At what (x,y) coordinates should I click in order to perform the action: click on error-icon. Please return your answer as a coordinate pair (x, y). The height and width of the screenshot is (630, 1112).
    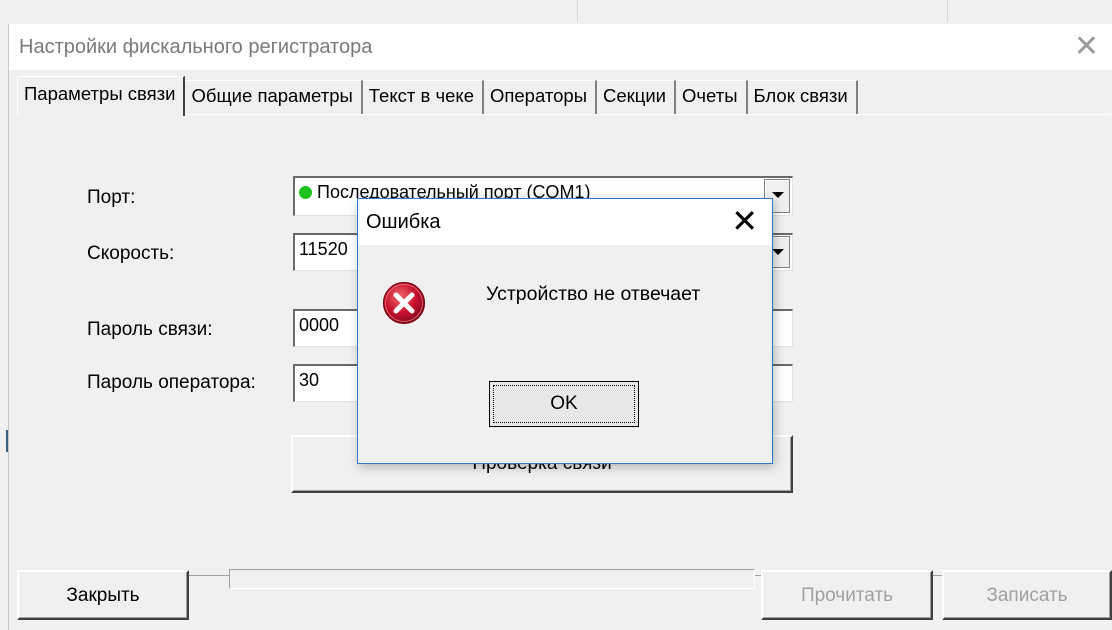
    Looking at the image, I should click on (404, 303).